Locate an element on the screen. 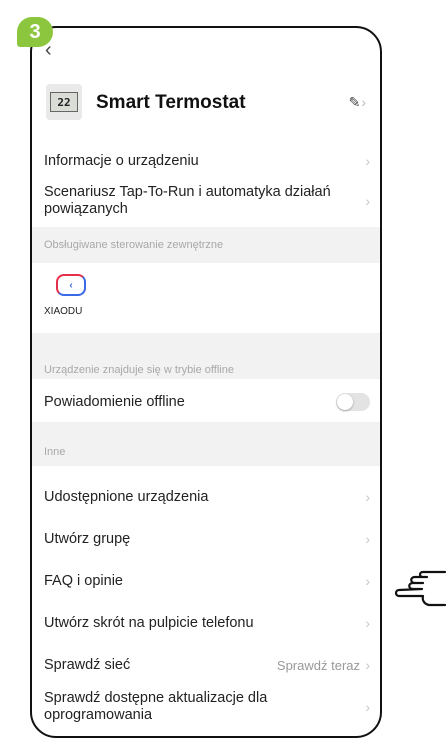  thermostat-display: 22 is located at coordinates (64, 102).